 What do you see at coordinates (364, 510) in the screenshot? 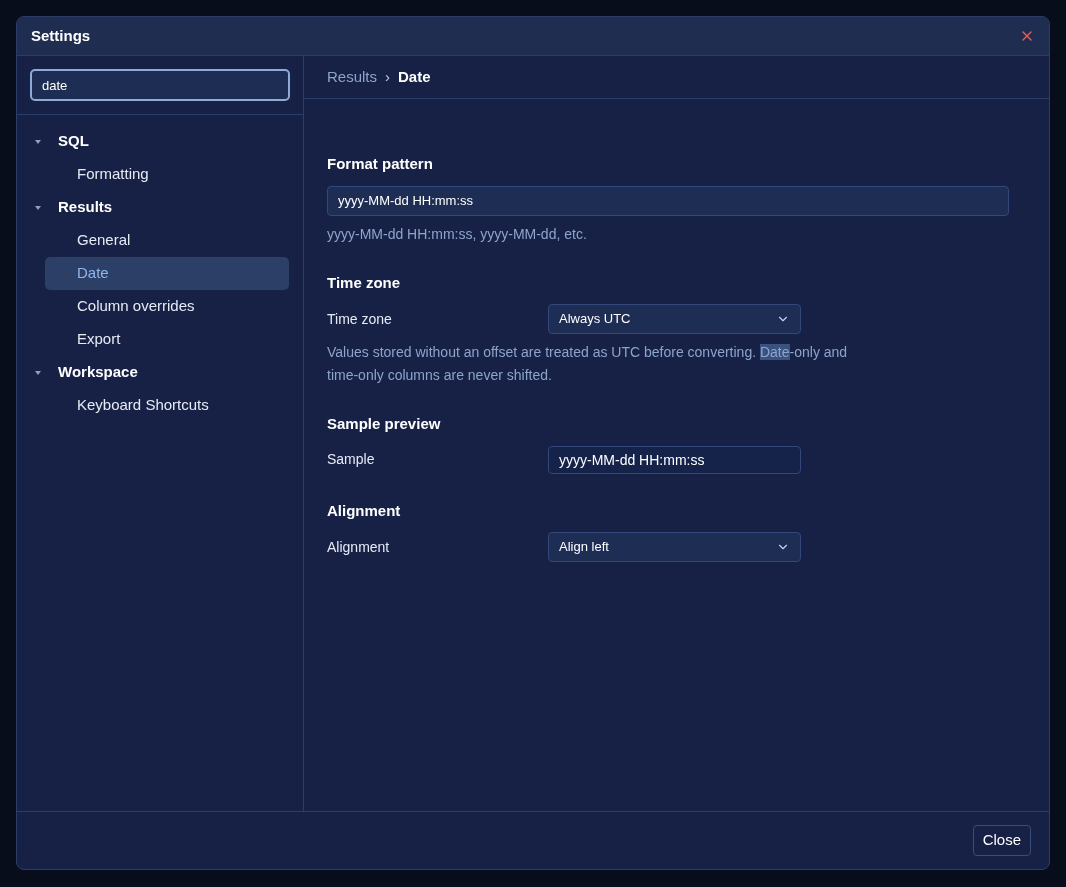
I see `section-title: Alignment` at bounding box center [364, 510].